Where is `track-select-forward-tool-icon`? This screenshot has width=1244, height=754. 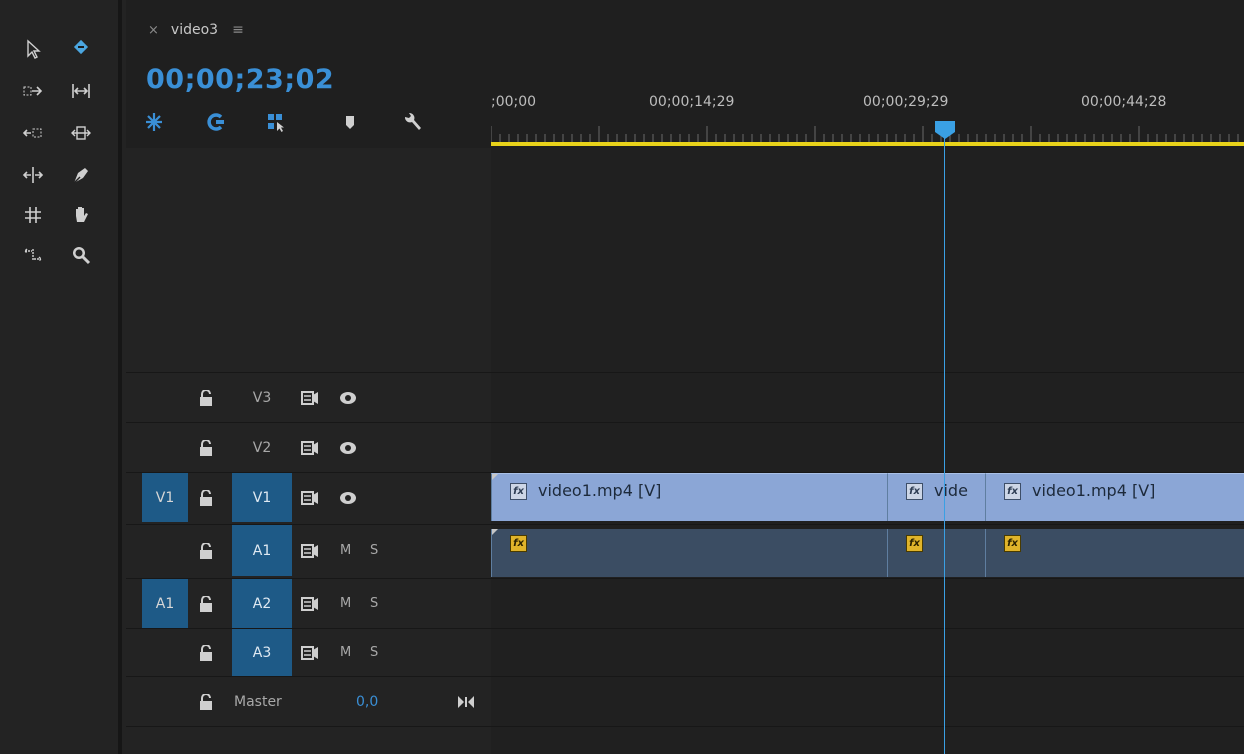 track-select-forward-tool-icon is located at coordinates (81, 47).